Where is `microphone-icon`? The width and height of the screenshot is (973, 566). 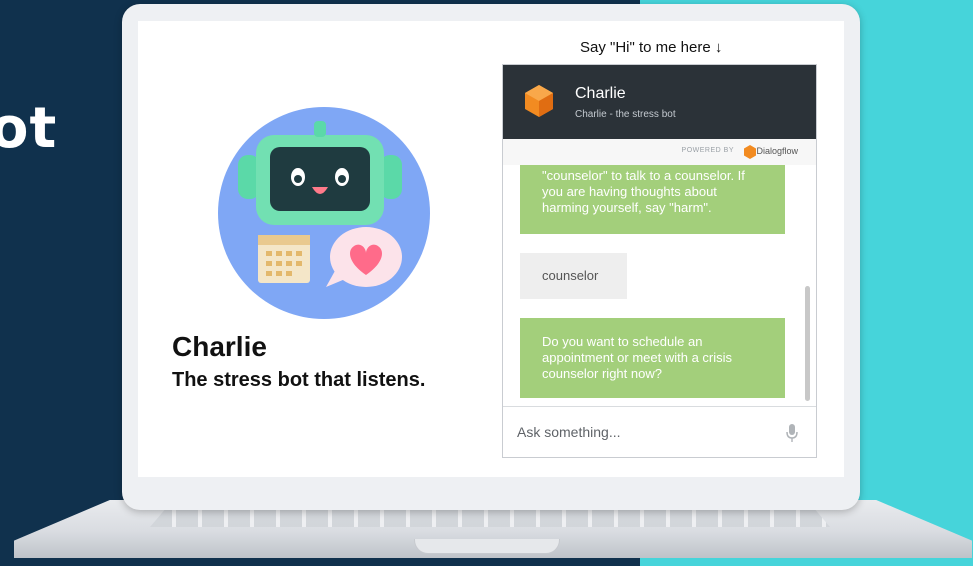
microphone-icon is located at coordinates (792, 433).